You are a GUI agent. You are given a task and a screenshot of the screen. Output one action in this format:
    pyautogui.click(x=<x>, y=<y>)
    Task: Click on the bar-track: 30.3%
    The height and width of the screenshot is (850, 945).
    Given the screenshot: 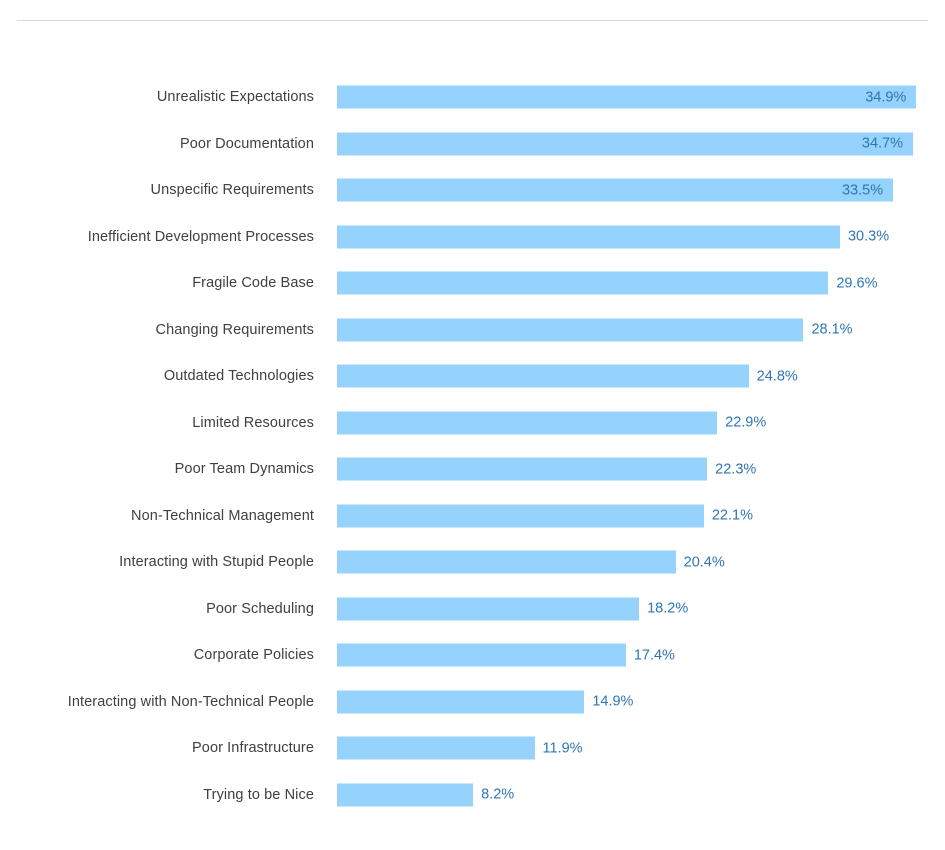 What is the action you would take?
    pyautogui.click(x=641, y=237)
    